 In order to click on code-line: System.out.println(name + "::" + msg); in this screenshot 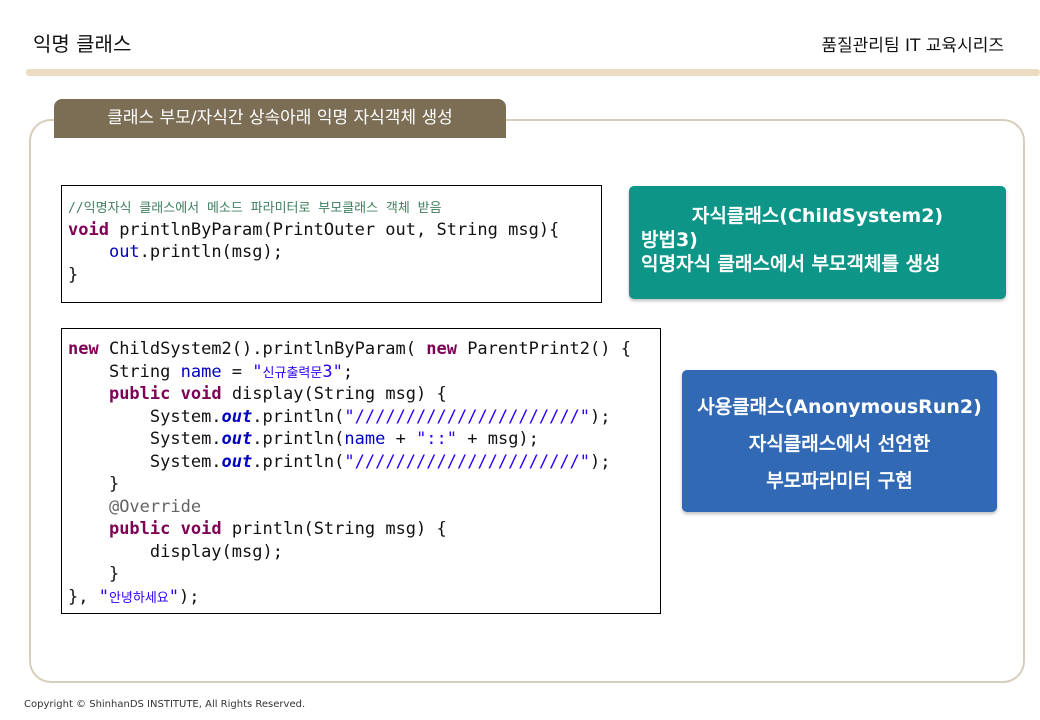, I will do `click(364, 439)`.